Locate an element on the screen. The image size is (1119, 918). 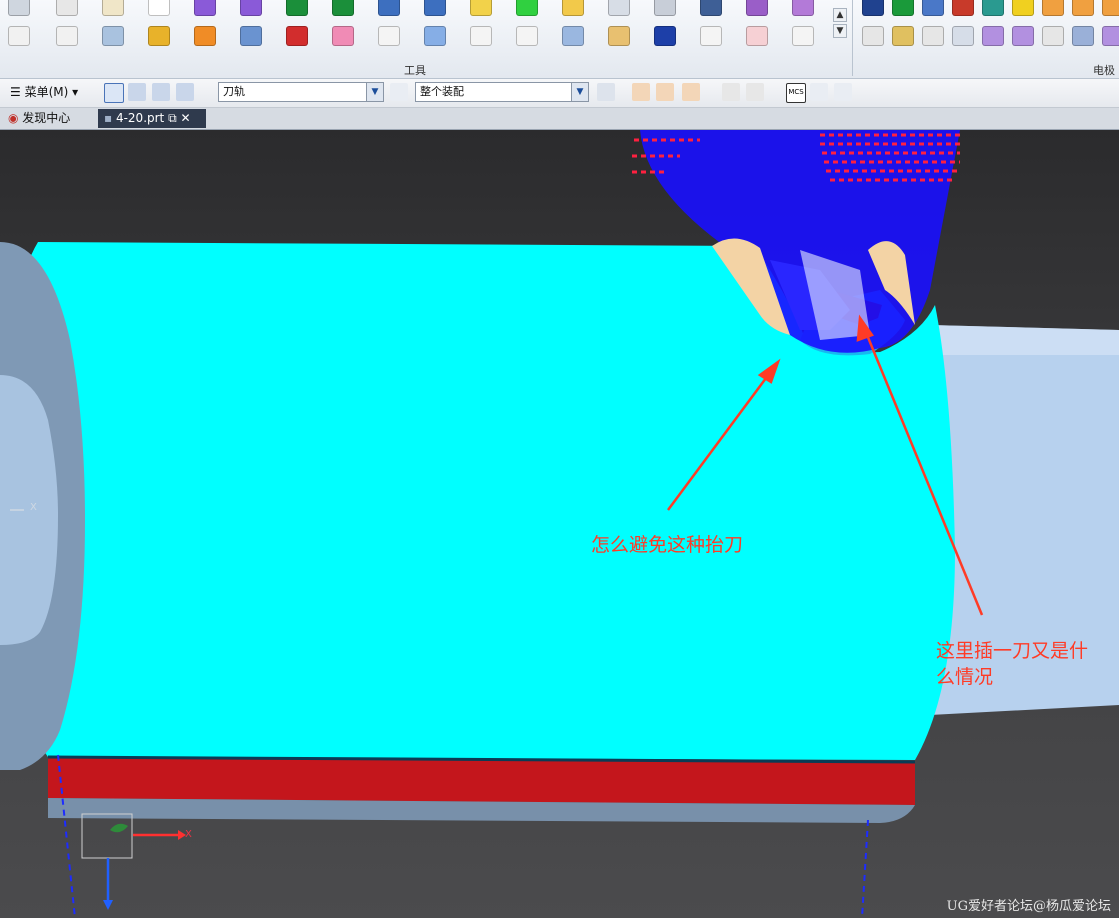
callout-avoid-lift: 怎么避免这种抬刀 is located at coordinates (667, 545).